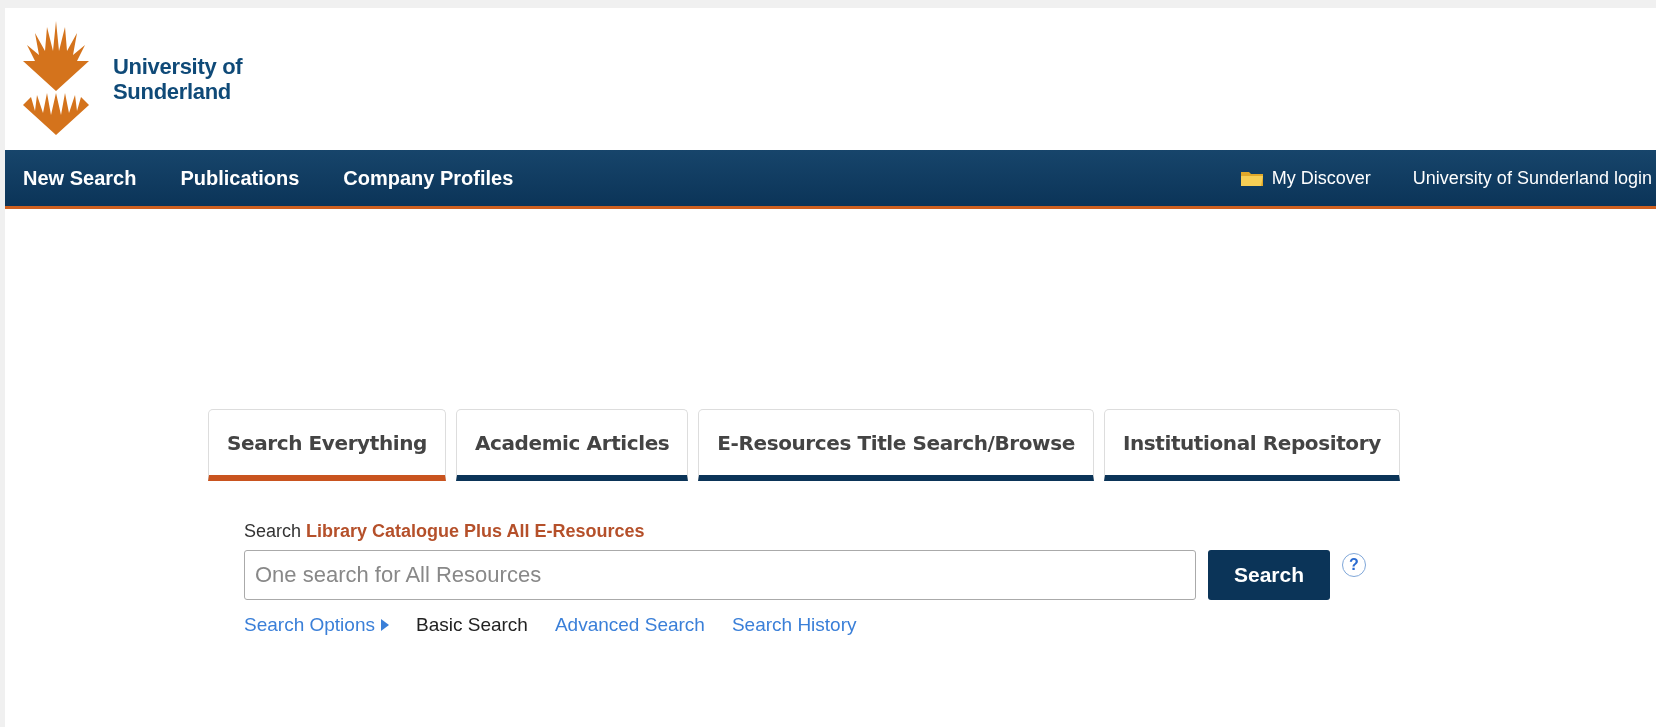  I want to click on nav-link: My Discover, so click(1305, 178).